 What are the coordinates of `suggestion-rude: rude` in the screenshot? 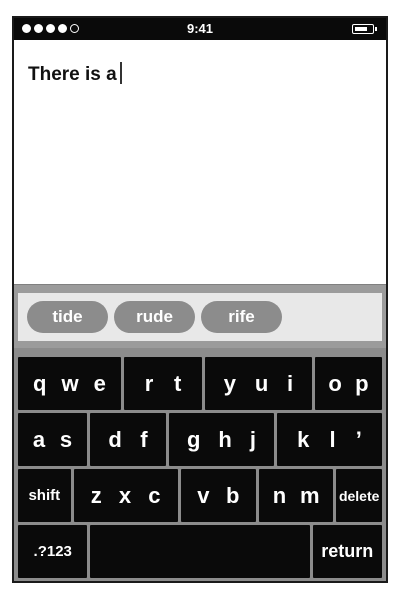 It's located at (154, 317).